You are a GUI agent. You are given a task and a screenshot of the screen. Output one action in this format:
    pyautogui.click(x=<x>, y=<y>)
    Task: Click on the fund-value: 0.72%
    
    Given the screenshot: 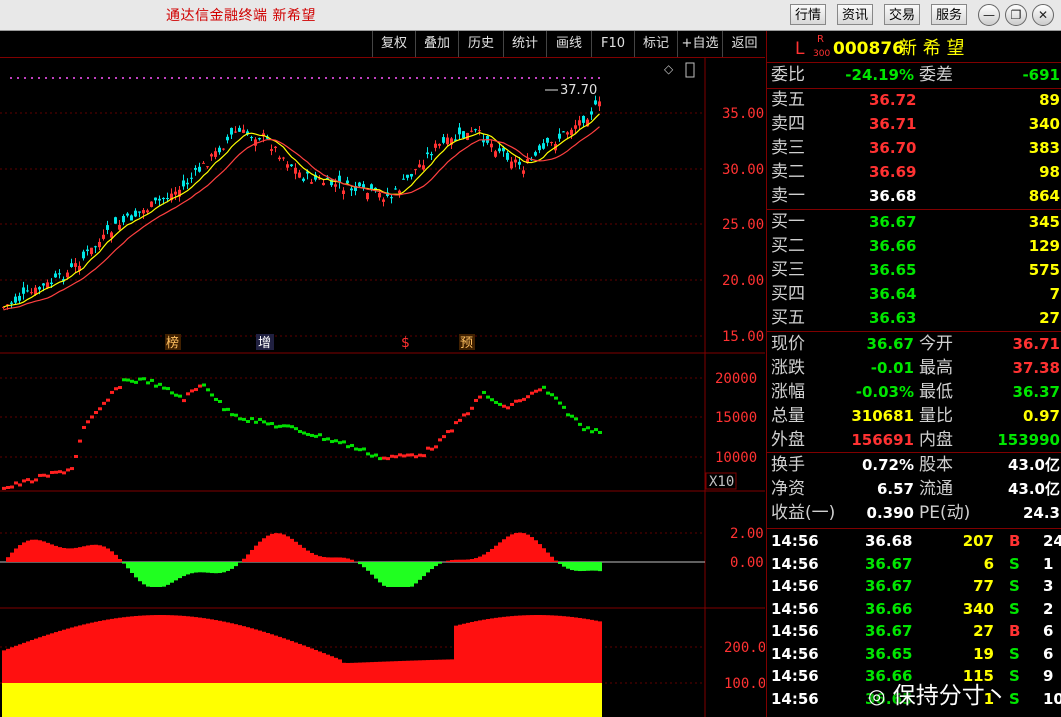 What is the action you would take?
    pyautogui.click(x=887, y=465)
    